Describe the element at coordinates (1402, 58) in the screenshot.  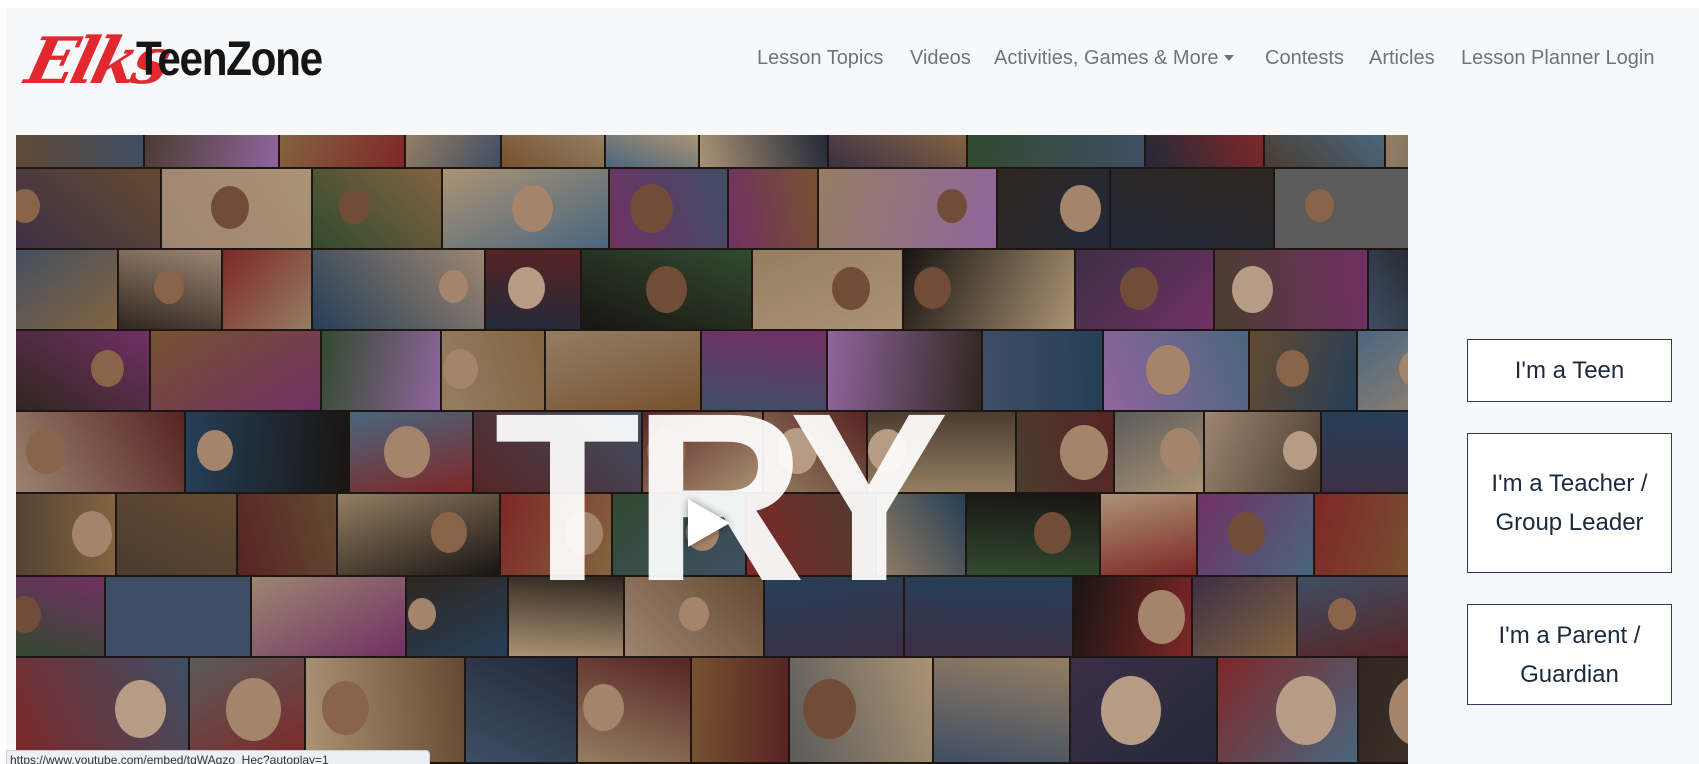
I see `nav-articles: Articles` at that location.